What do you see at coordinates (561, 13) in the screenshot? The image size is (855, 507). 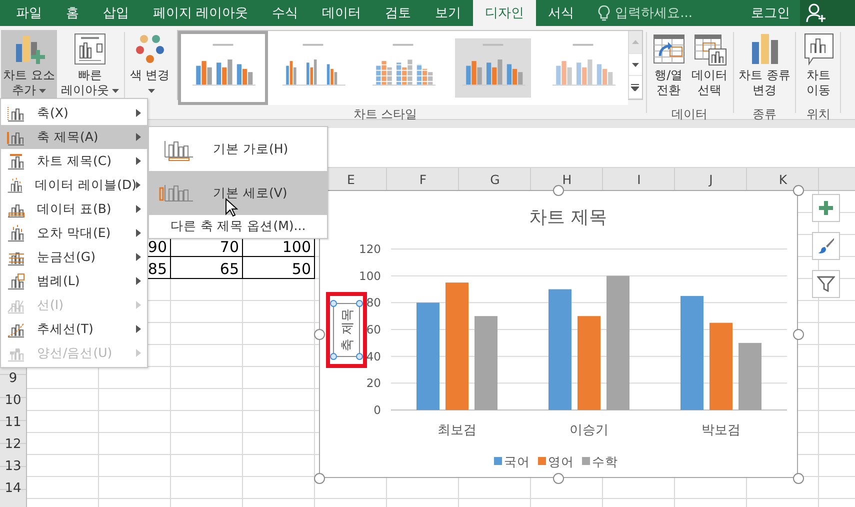 I see `ribbon-tab: 서식` at bounding box center [561, 13].